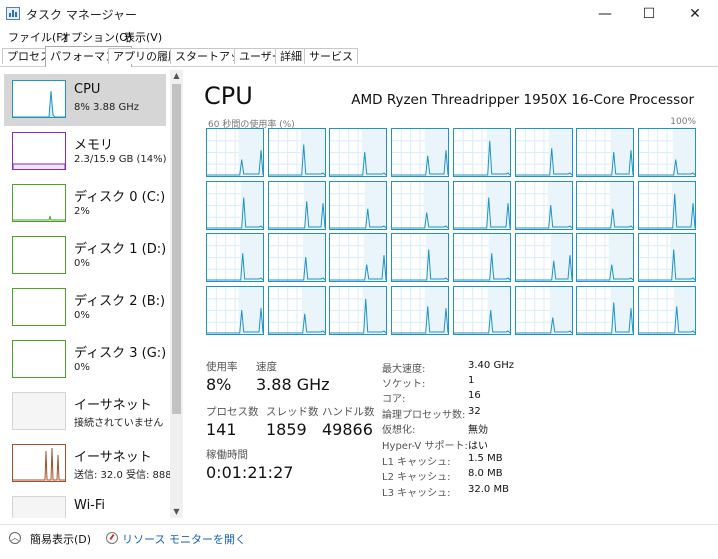 This screenshot has height=559, width=718. I want to click on ethernet-thumbnail-graph, so click(39, 463).